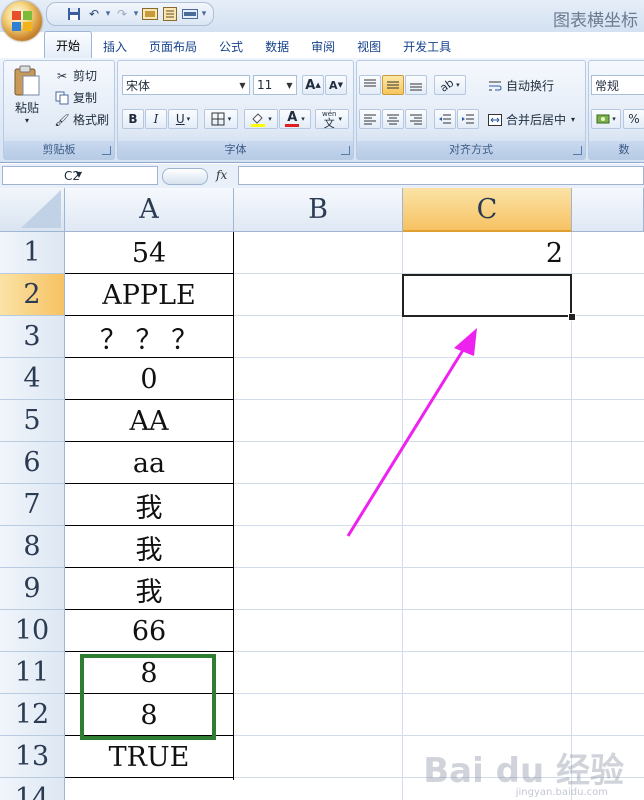 This screenshot has height=800, width=644. What do you see at coordinates (133, 119) in the screenshot?
I see `bold-button: B` at bounding box center [133, 119].